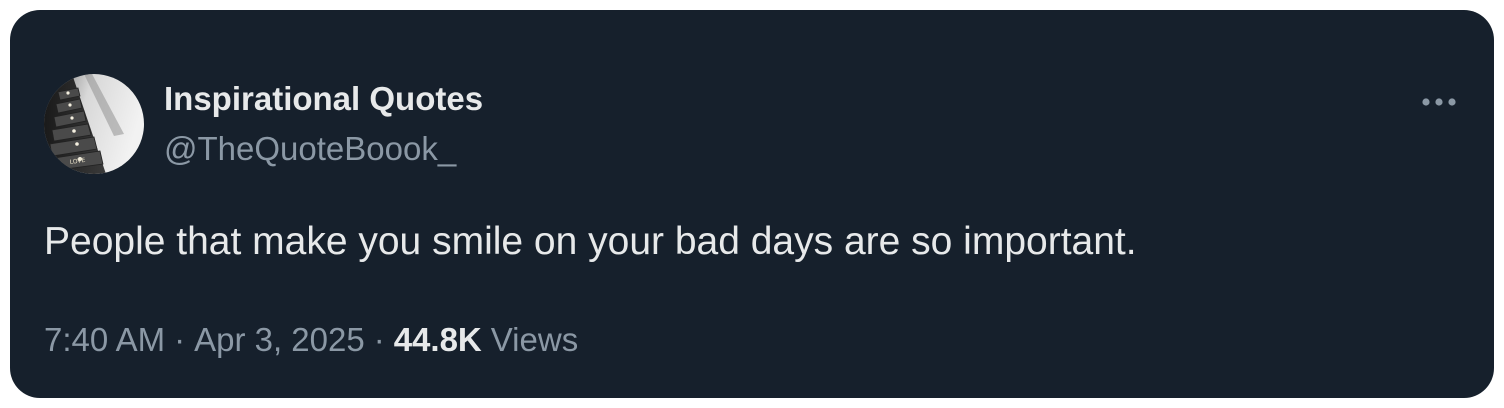 The width and height of the screenshot is (1504, 408). I want to click on tweet-meta: 7:40 AM · Apr 3, 2025 · 44.8K Views, so click(311, 340).